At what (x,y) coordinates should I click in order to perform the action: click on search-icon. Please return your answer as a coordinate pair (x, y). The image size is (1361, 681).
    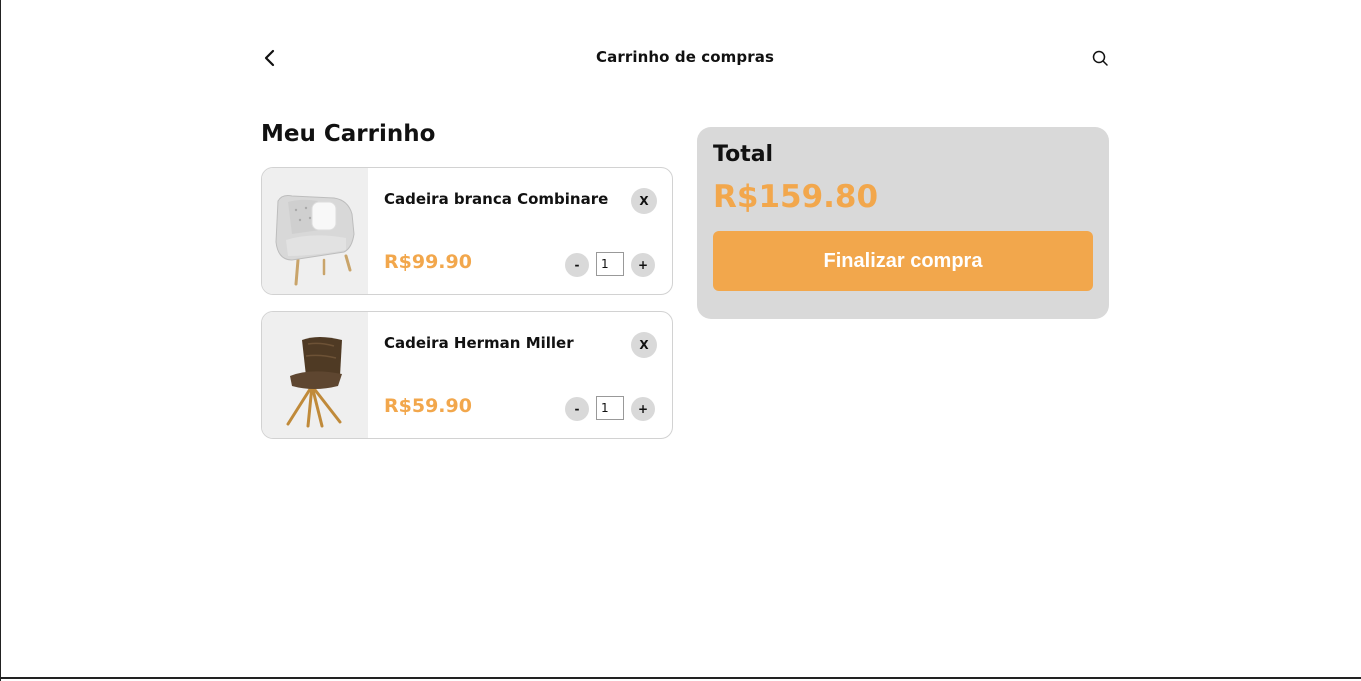
    Looking at the image, I should click on (1100, 58).